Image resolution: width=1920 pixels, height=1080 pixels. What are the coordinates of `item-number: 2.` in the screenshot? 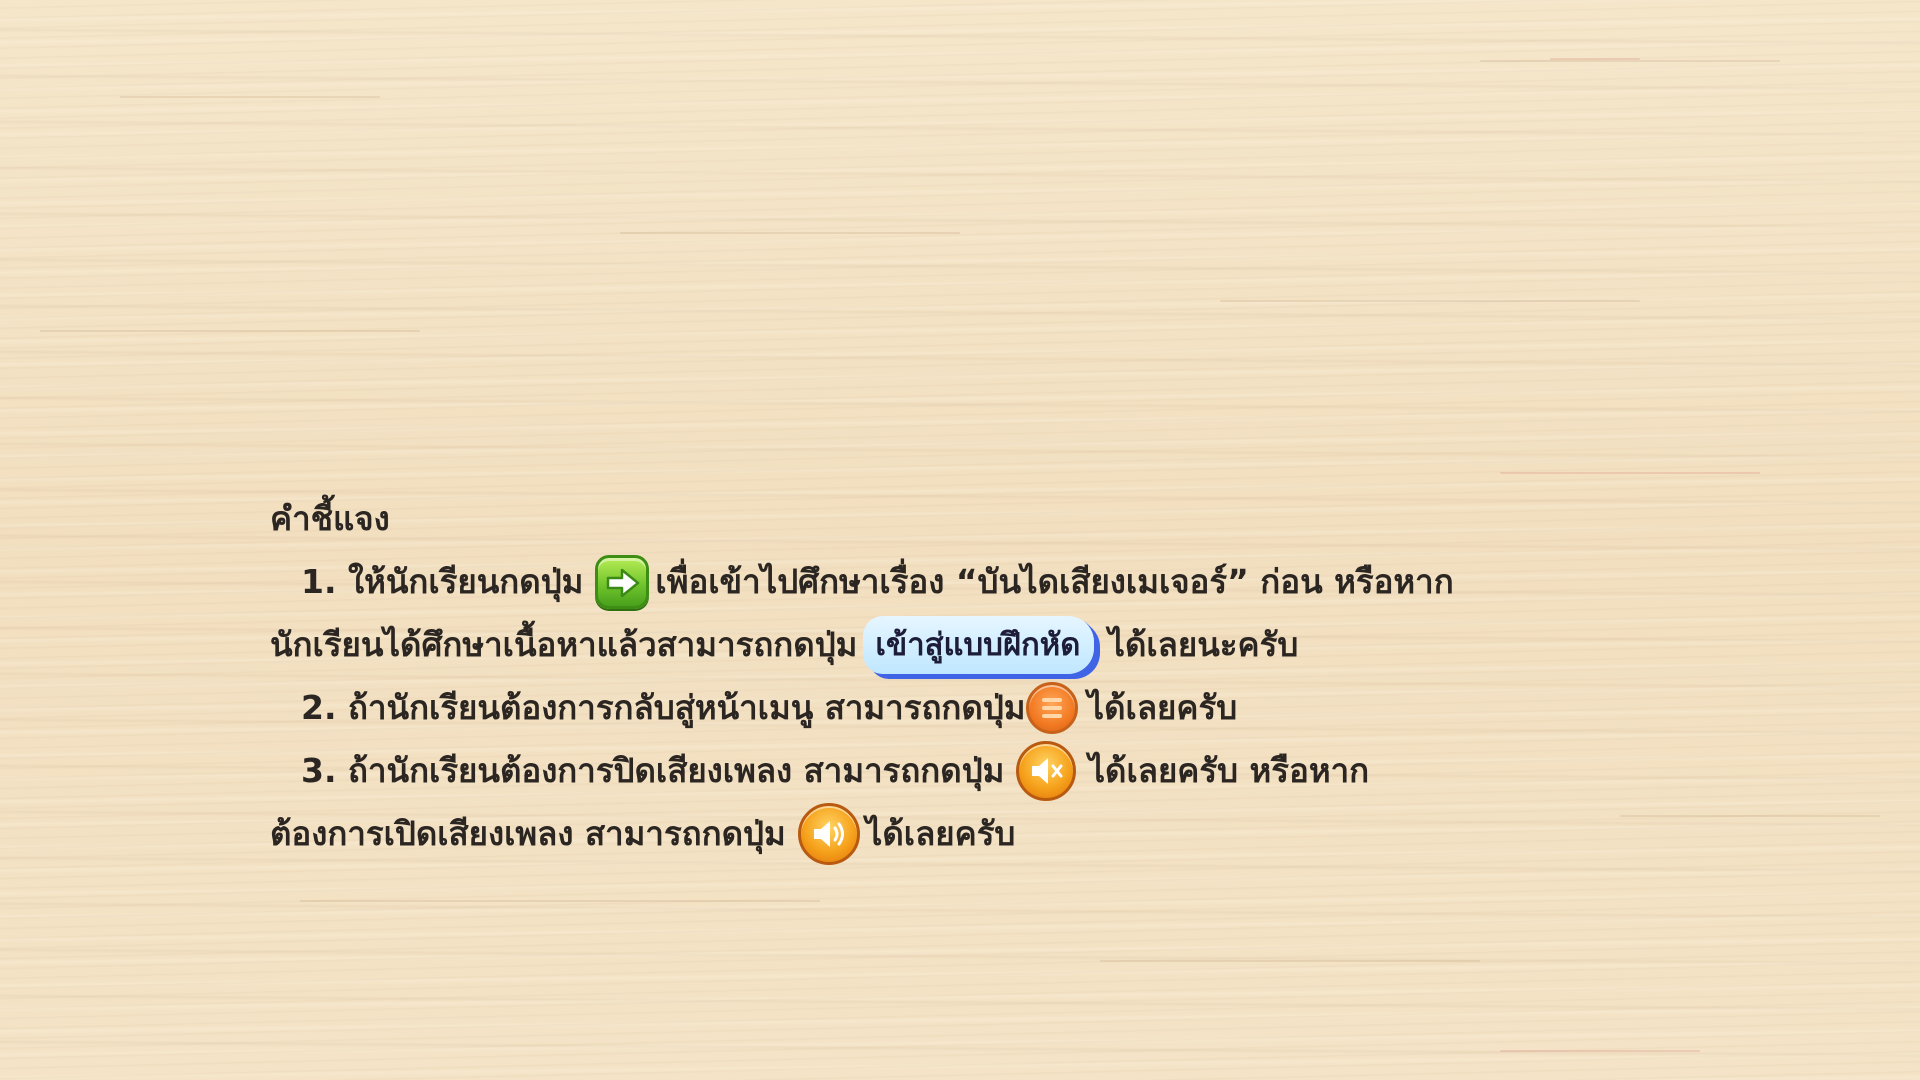 It's located at (319, 707).